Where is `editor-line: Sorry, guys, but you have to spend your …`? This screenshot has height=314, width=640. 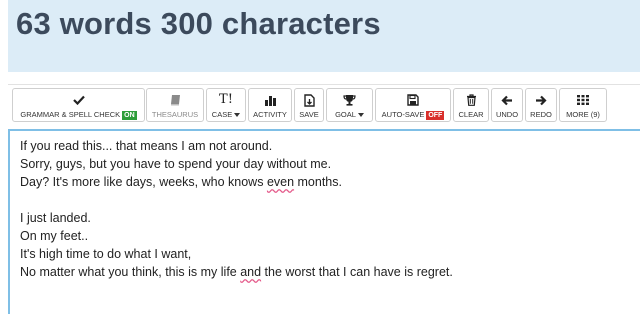 editor-line: Sorry, guys, but you have to spend your … is located at coordinates (176, 164).